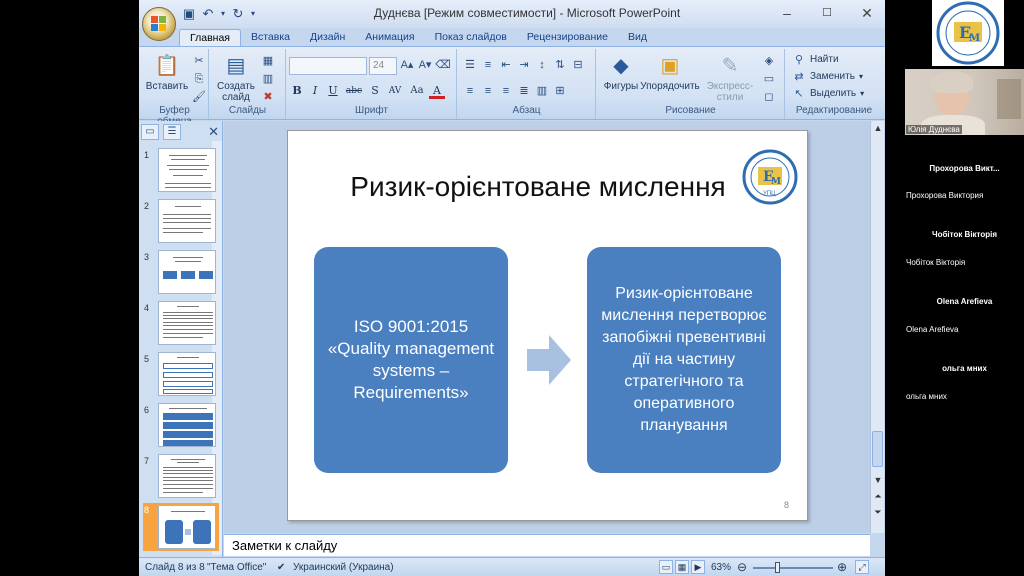  Describe the element at coordinates (389, 38) in the screenshot. I see `tab-animation: Анимация` at that location.